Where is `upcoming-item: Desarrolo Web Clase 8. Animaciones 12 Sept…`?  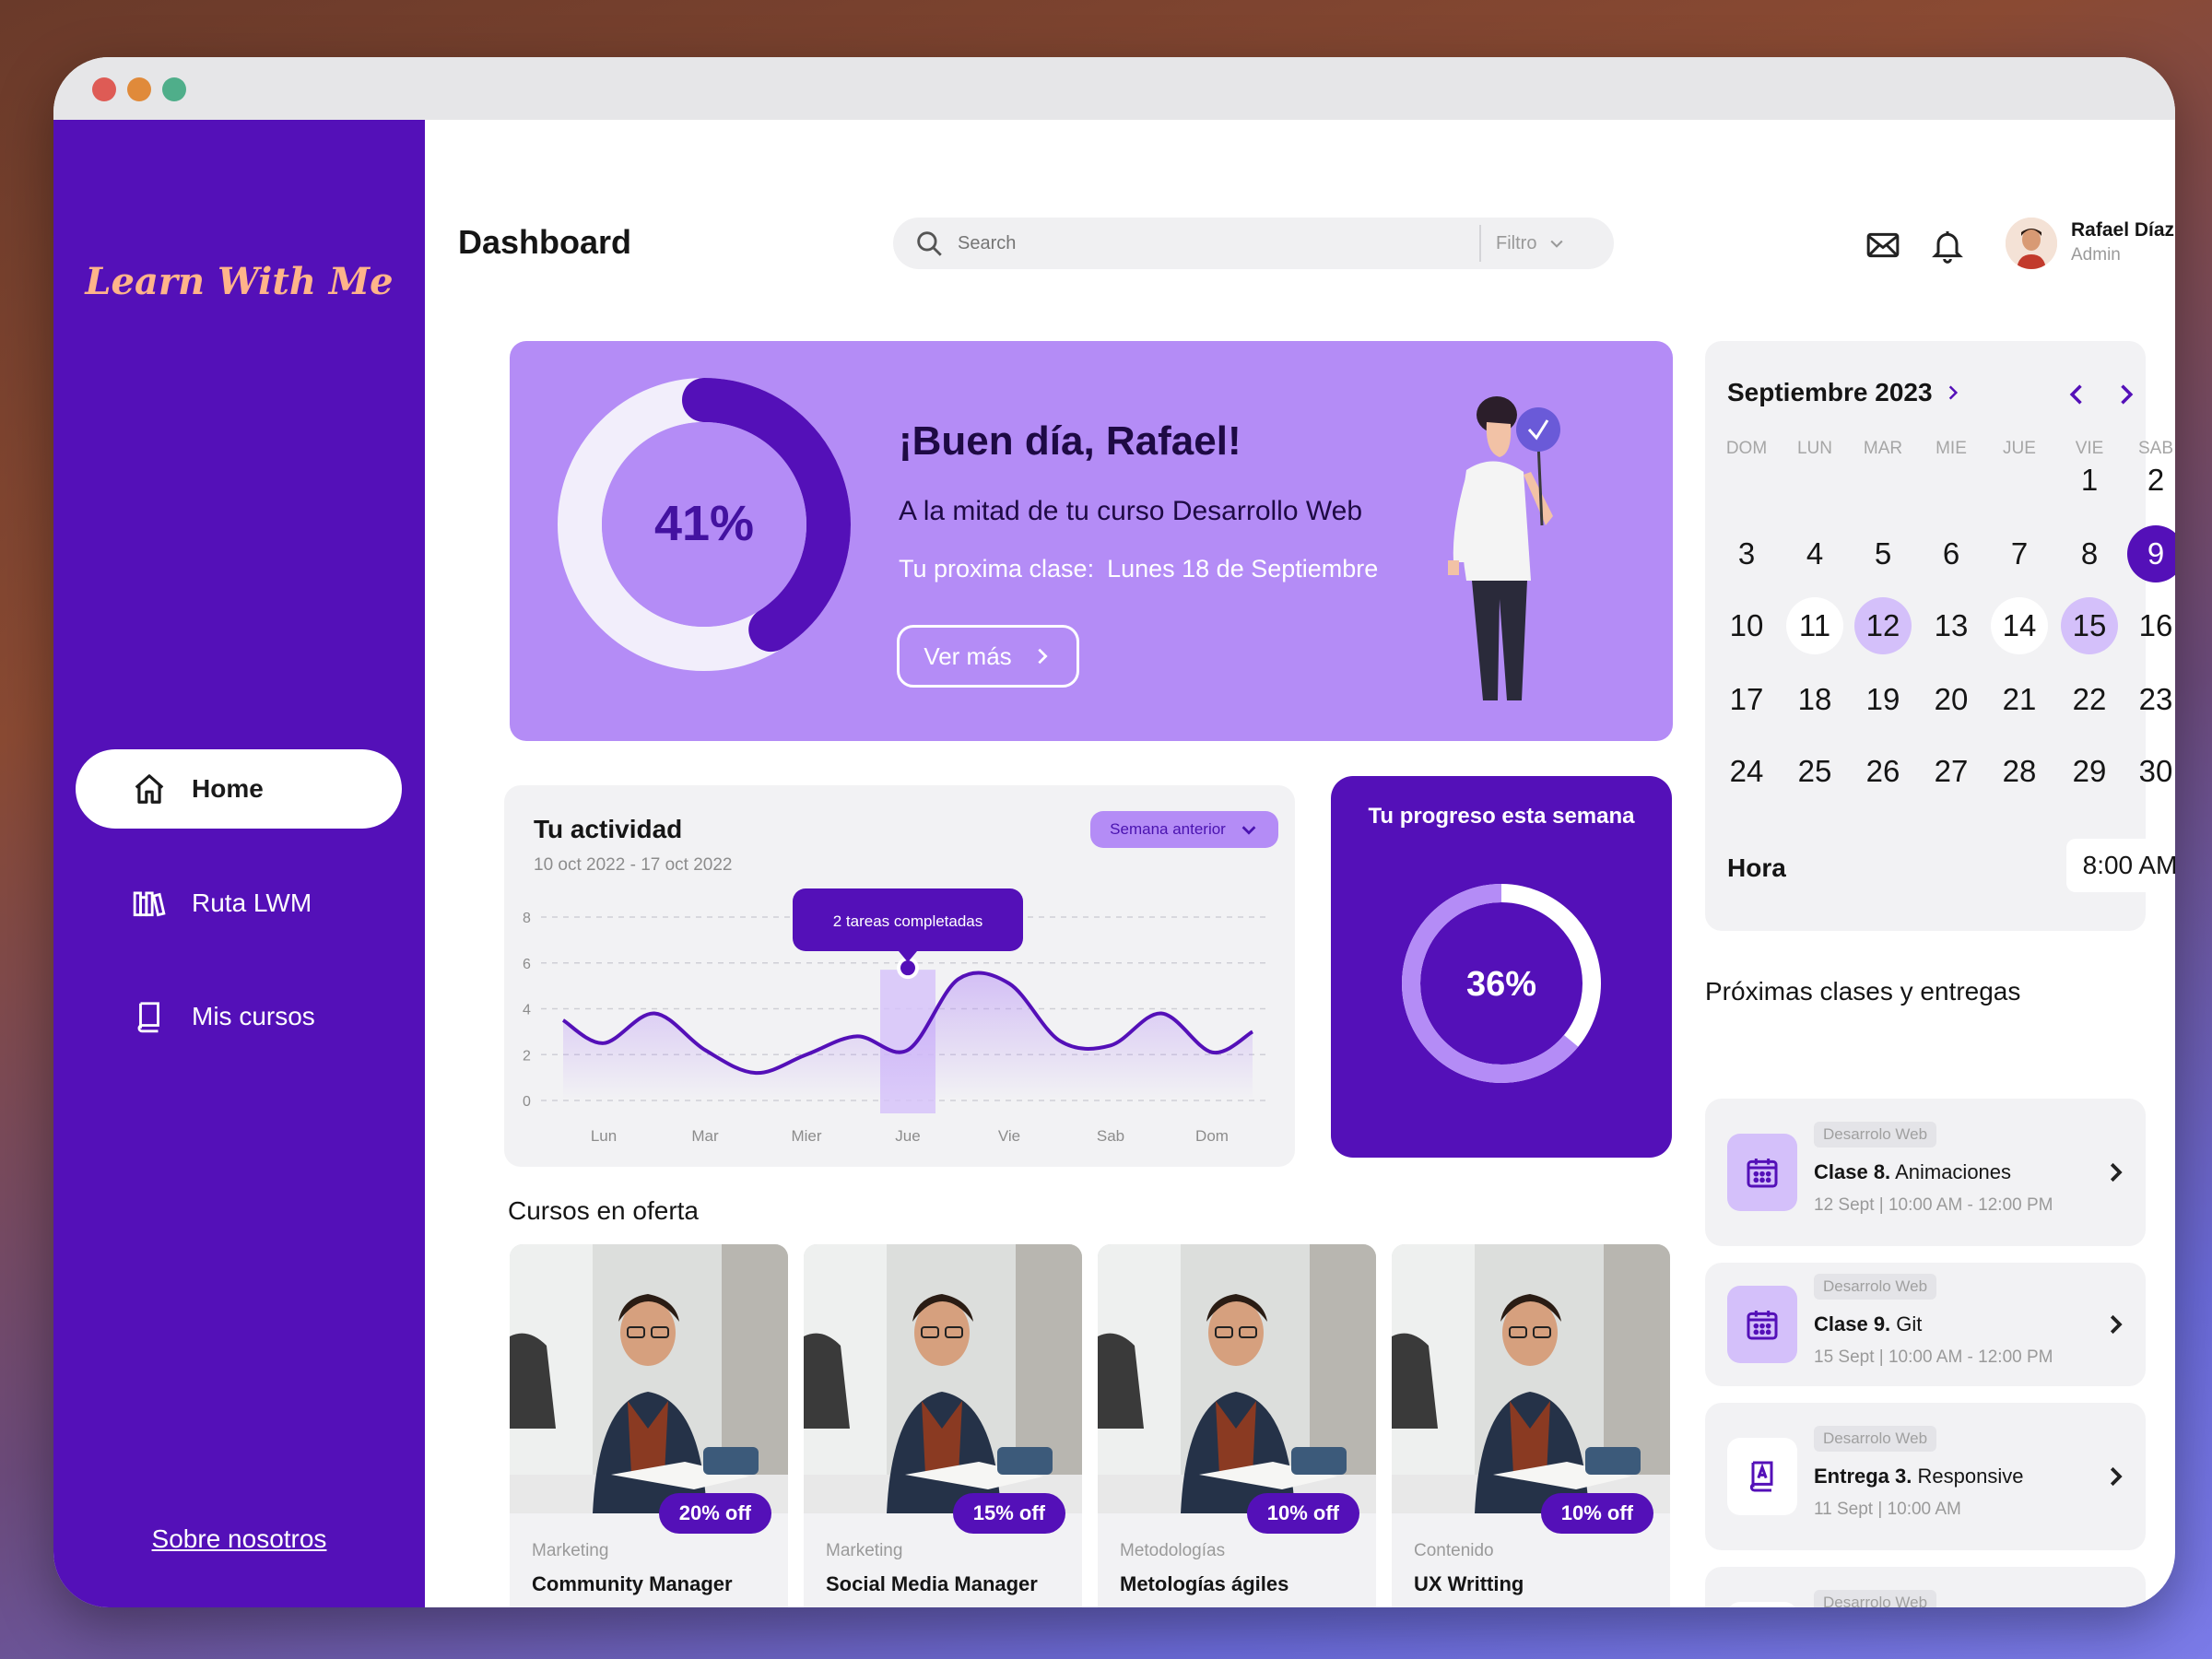 upcoming-item: Desarrolo Web Clase 8. Animaciones 12 Sept… is located at coordinates (1925, 1172).